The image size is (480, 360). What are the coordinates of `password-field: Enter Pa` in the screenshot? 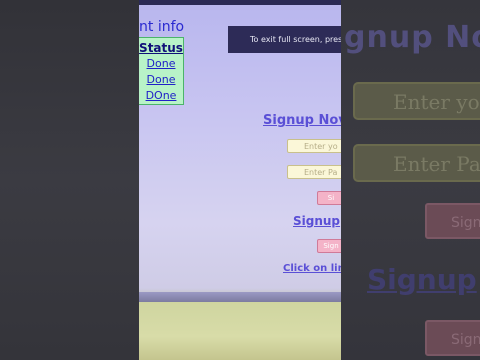 It's located at (314, 172).